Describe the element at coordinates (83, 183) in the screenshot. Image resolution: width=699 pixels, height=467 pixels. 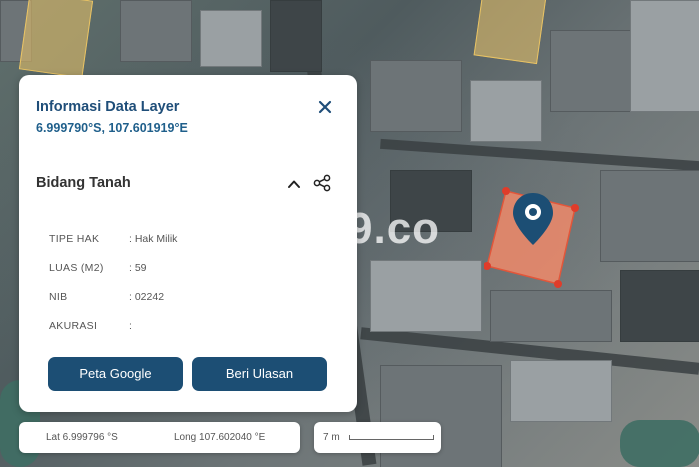
I see `section-title: Bidang Tanah` at that location.